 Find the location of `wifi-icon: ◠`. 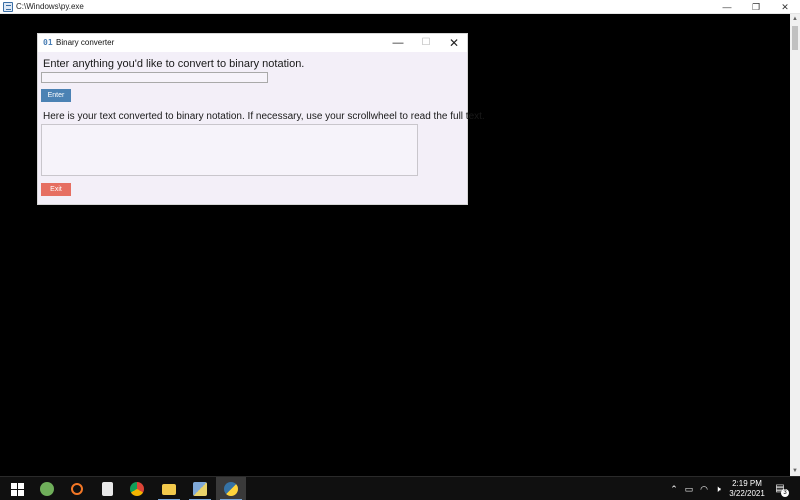

wifi-icon: ◠ is located at coordinates (704, 488).